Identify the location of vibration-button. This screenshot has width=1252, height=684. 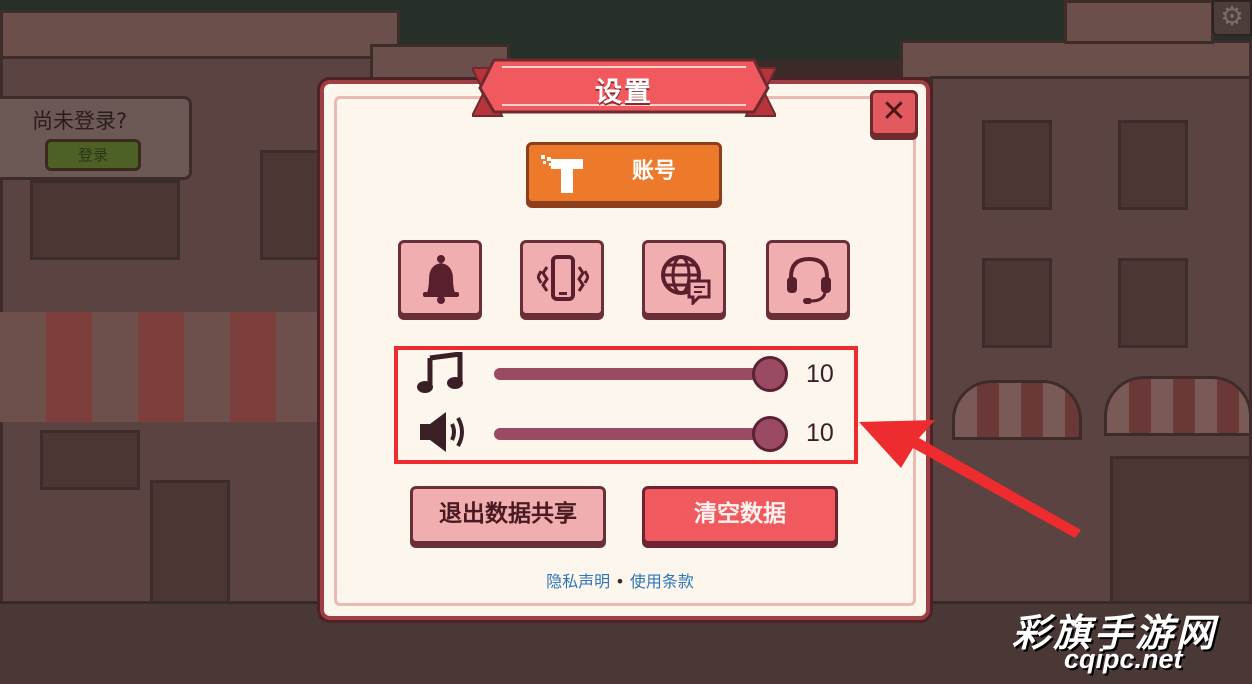
(562, 278).